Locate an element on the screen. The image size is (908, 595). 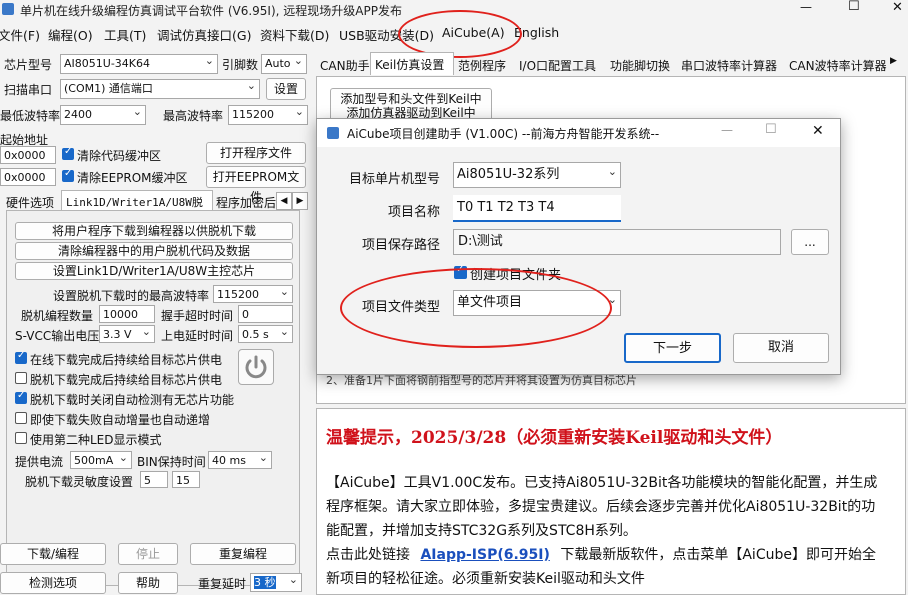
repeat-delay-select: 3 秒 is located at coordinates (276, 582).